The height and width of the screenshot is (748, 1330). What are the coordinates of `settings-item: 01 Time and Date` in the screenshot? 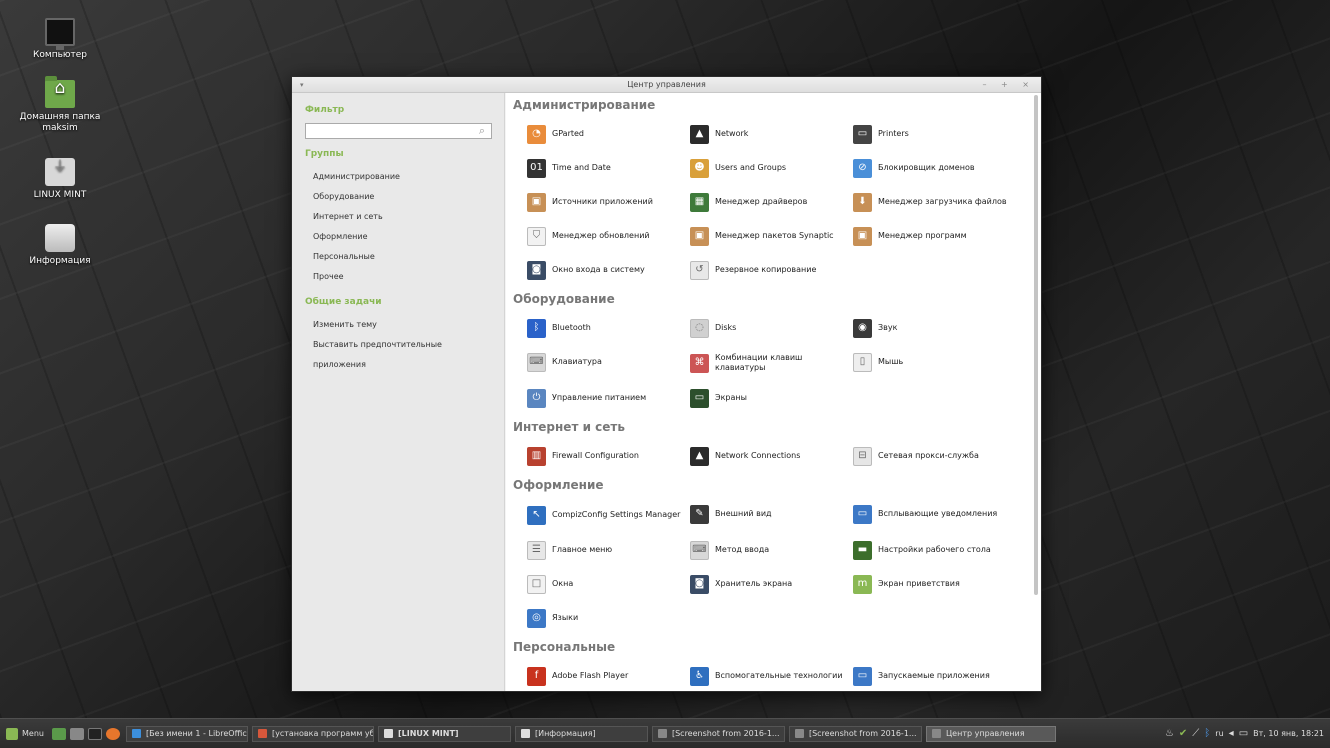 It's located at (608, 168).